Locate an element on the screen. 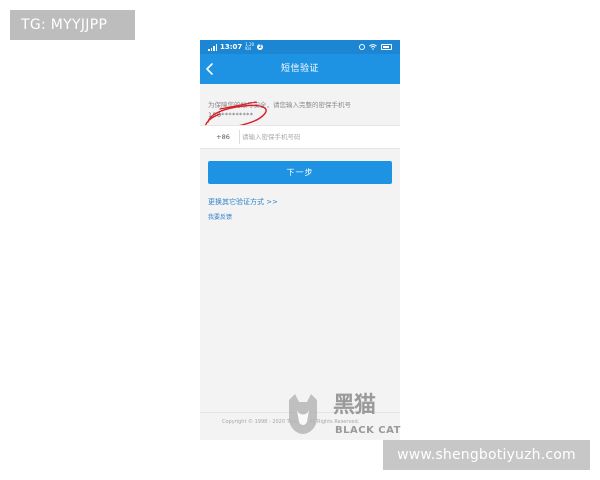 This screenshot has width=600, height=480. battery-icon is located at coordinates (386, 47).